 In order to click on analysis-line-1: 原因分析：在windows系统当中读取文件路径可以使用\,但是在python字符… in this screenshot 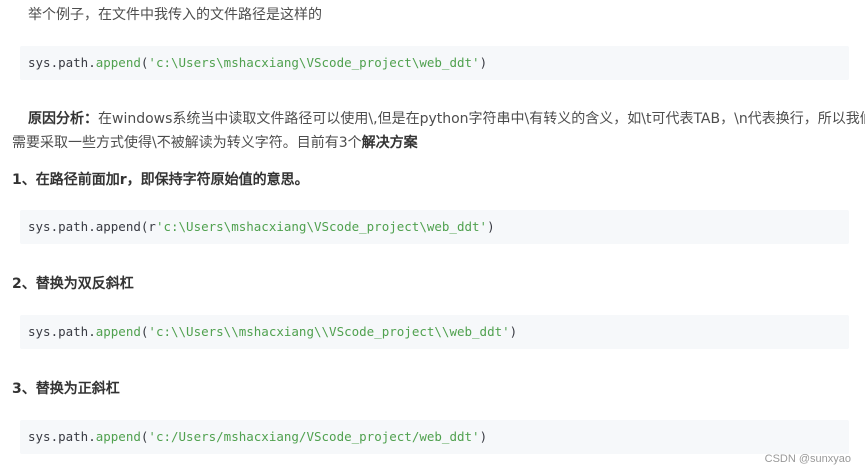, I will do `click(446, 119)`.